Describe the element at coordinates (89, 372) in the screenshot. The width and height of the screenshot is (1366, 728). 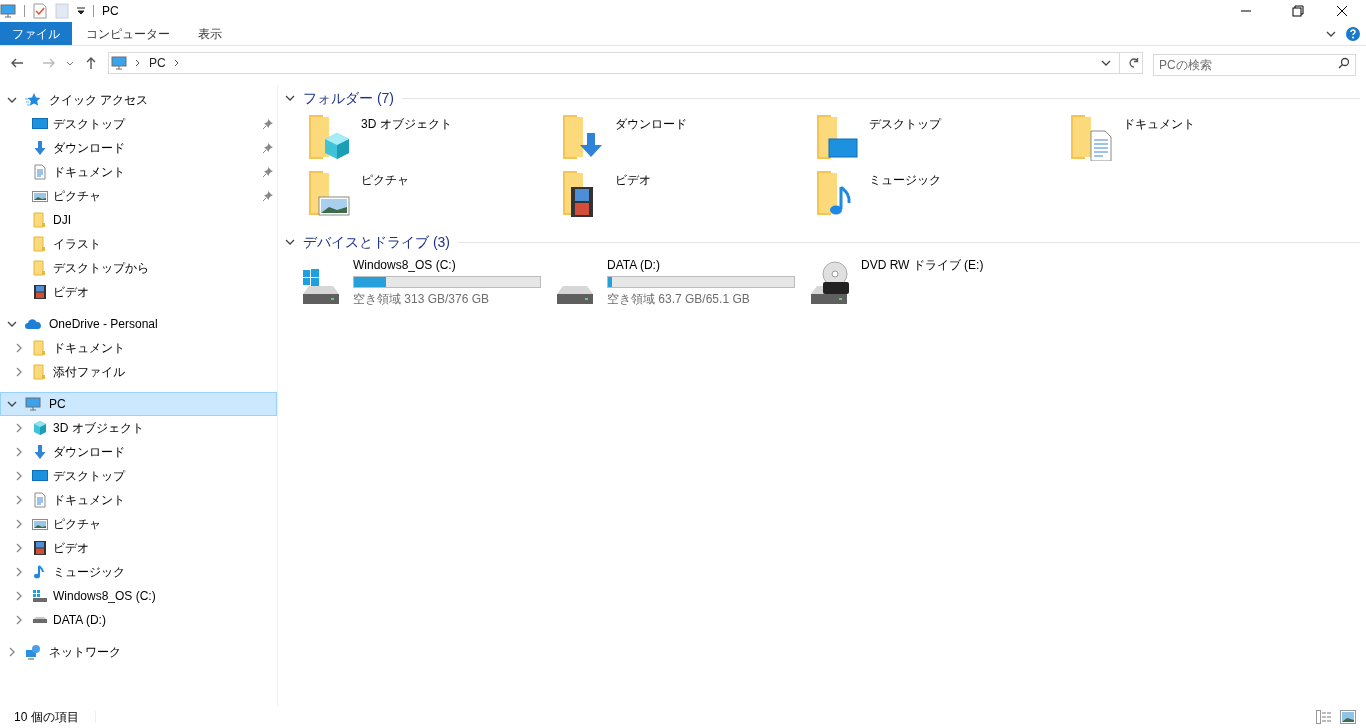
I see `navigation-label: 添付ファイル` at that location.